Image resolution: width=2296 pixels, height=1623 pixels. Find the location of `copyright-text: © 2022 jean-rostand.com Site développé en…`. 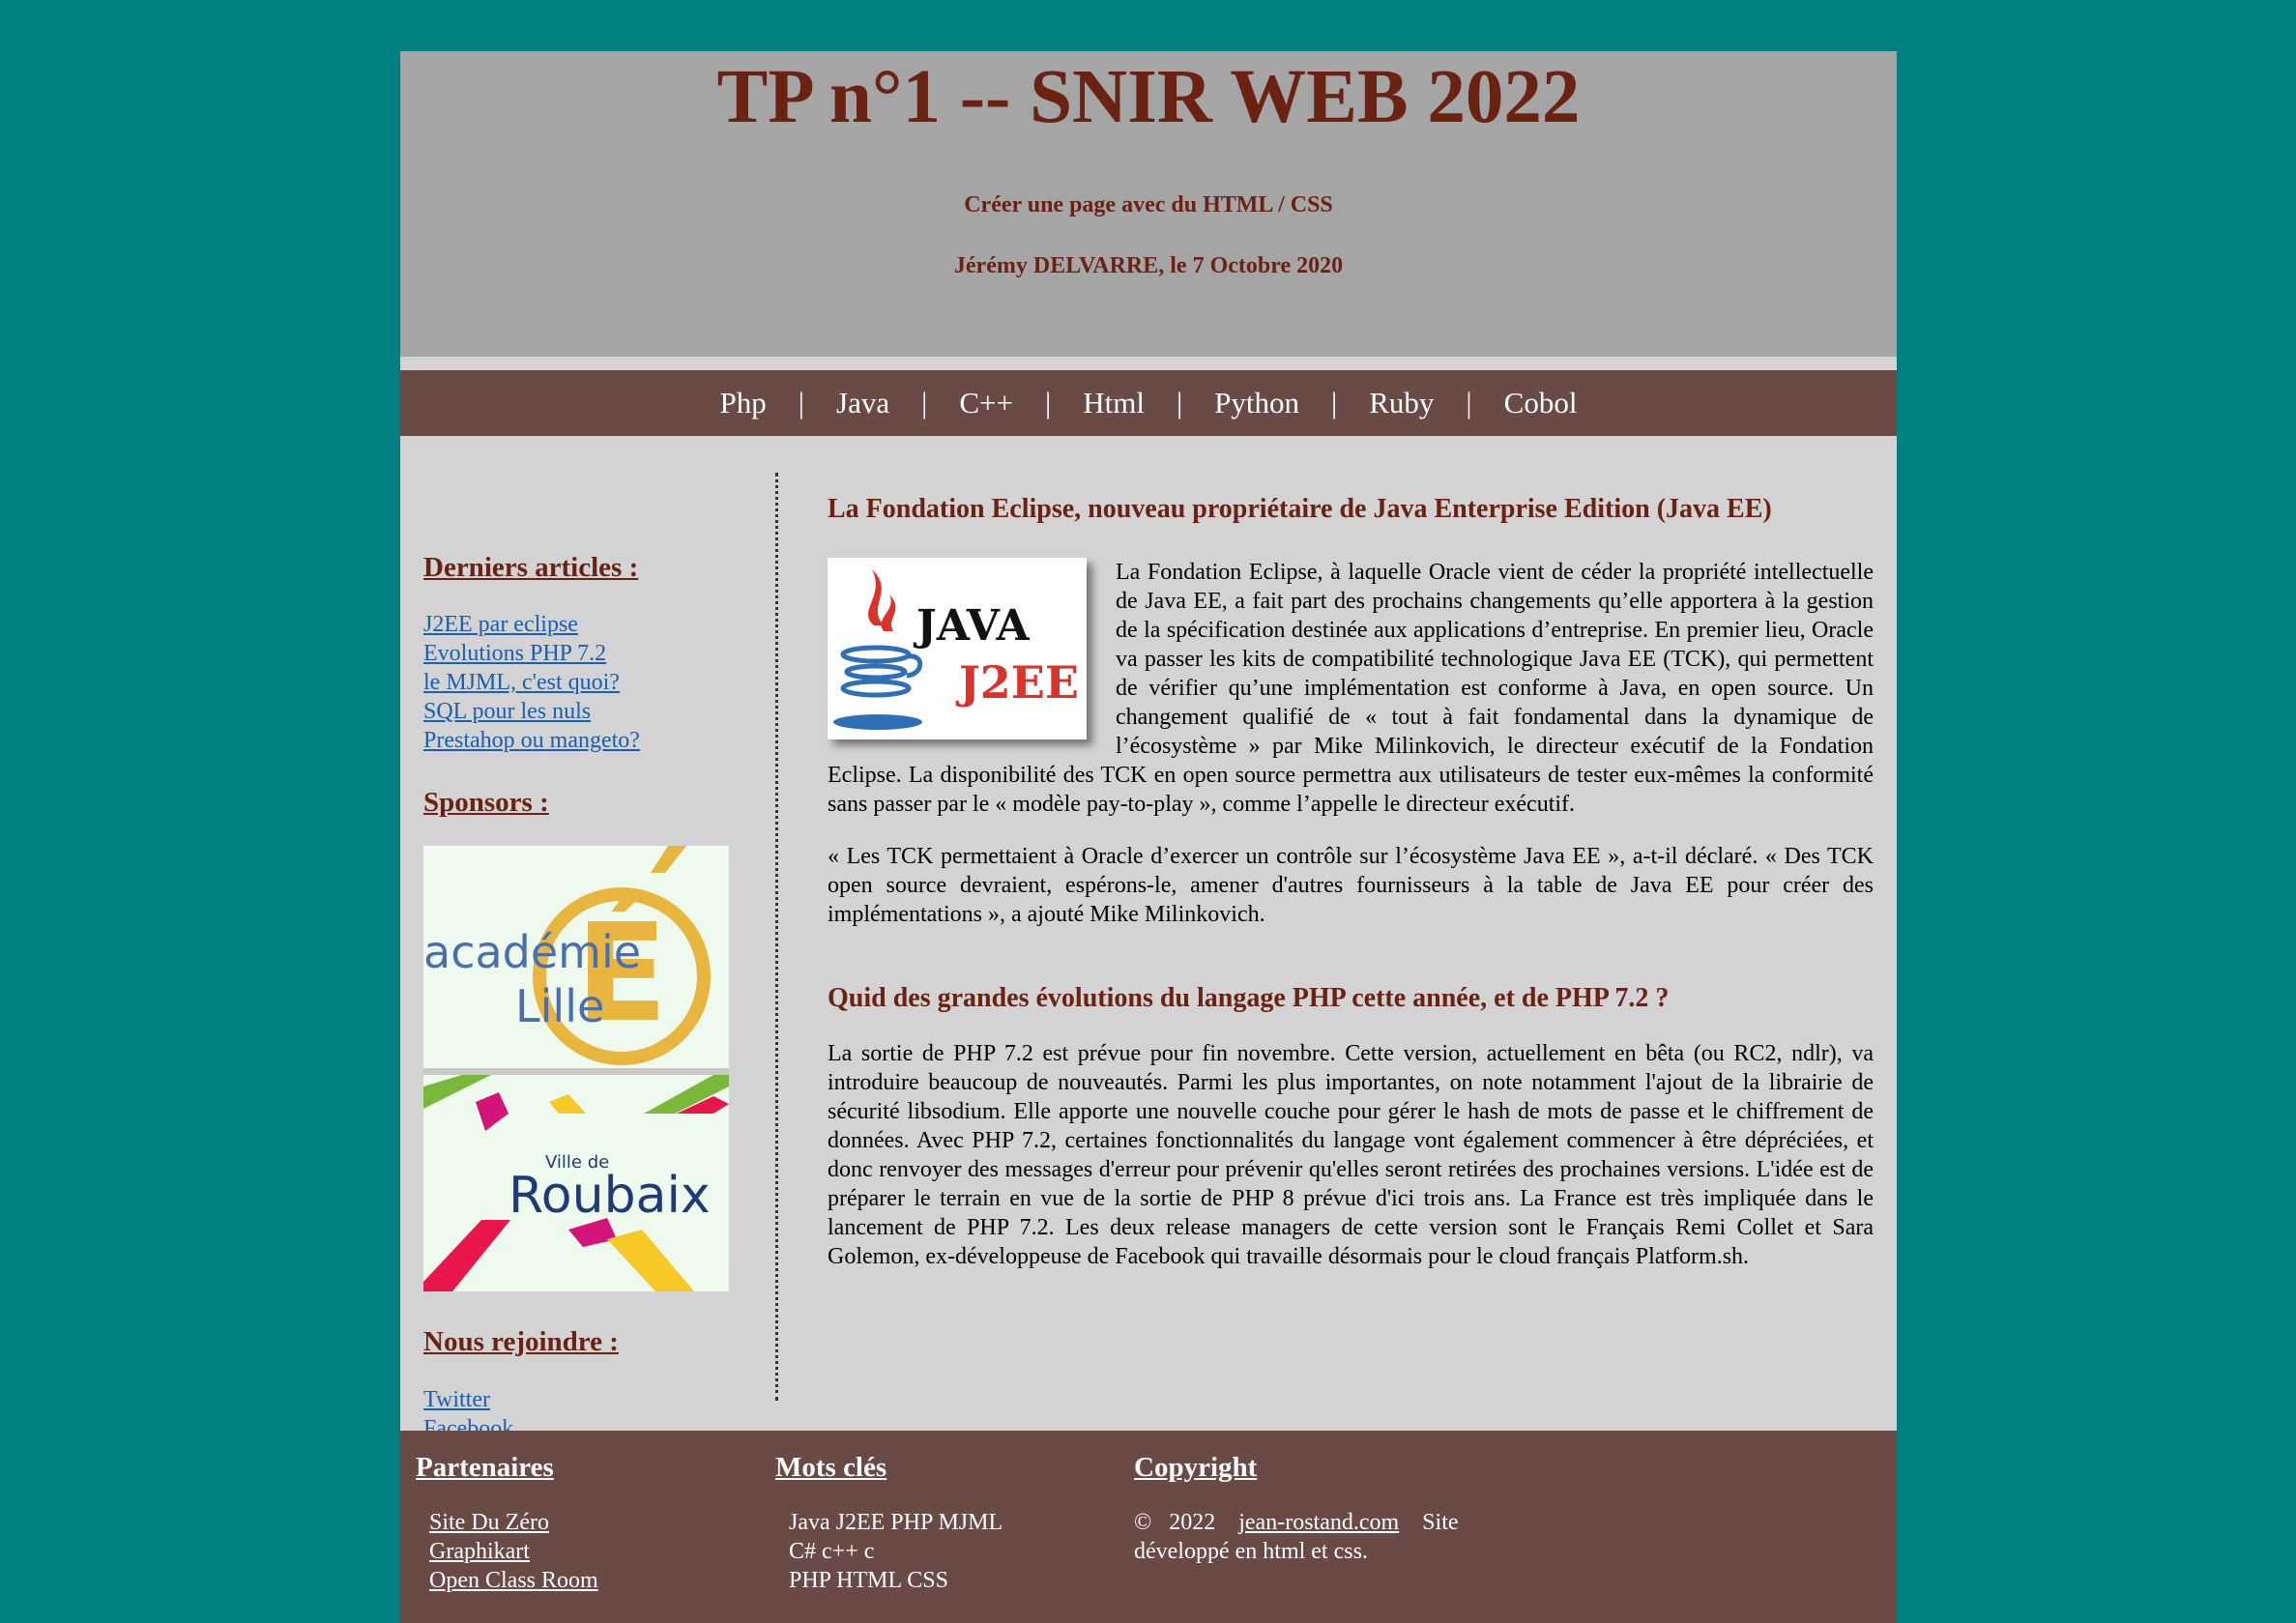

copyright-text: © 2022 jean-rostand.com Site développé en… is located at coordinates (1337, 1537).